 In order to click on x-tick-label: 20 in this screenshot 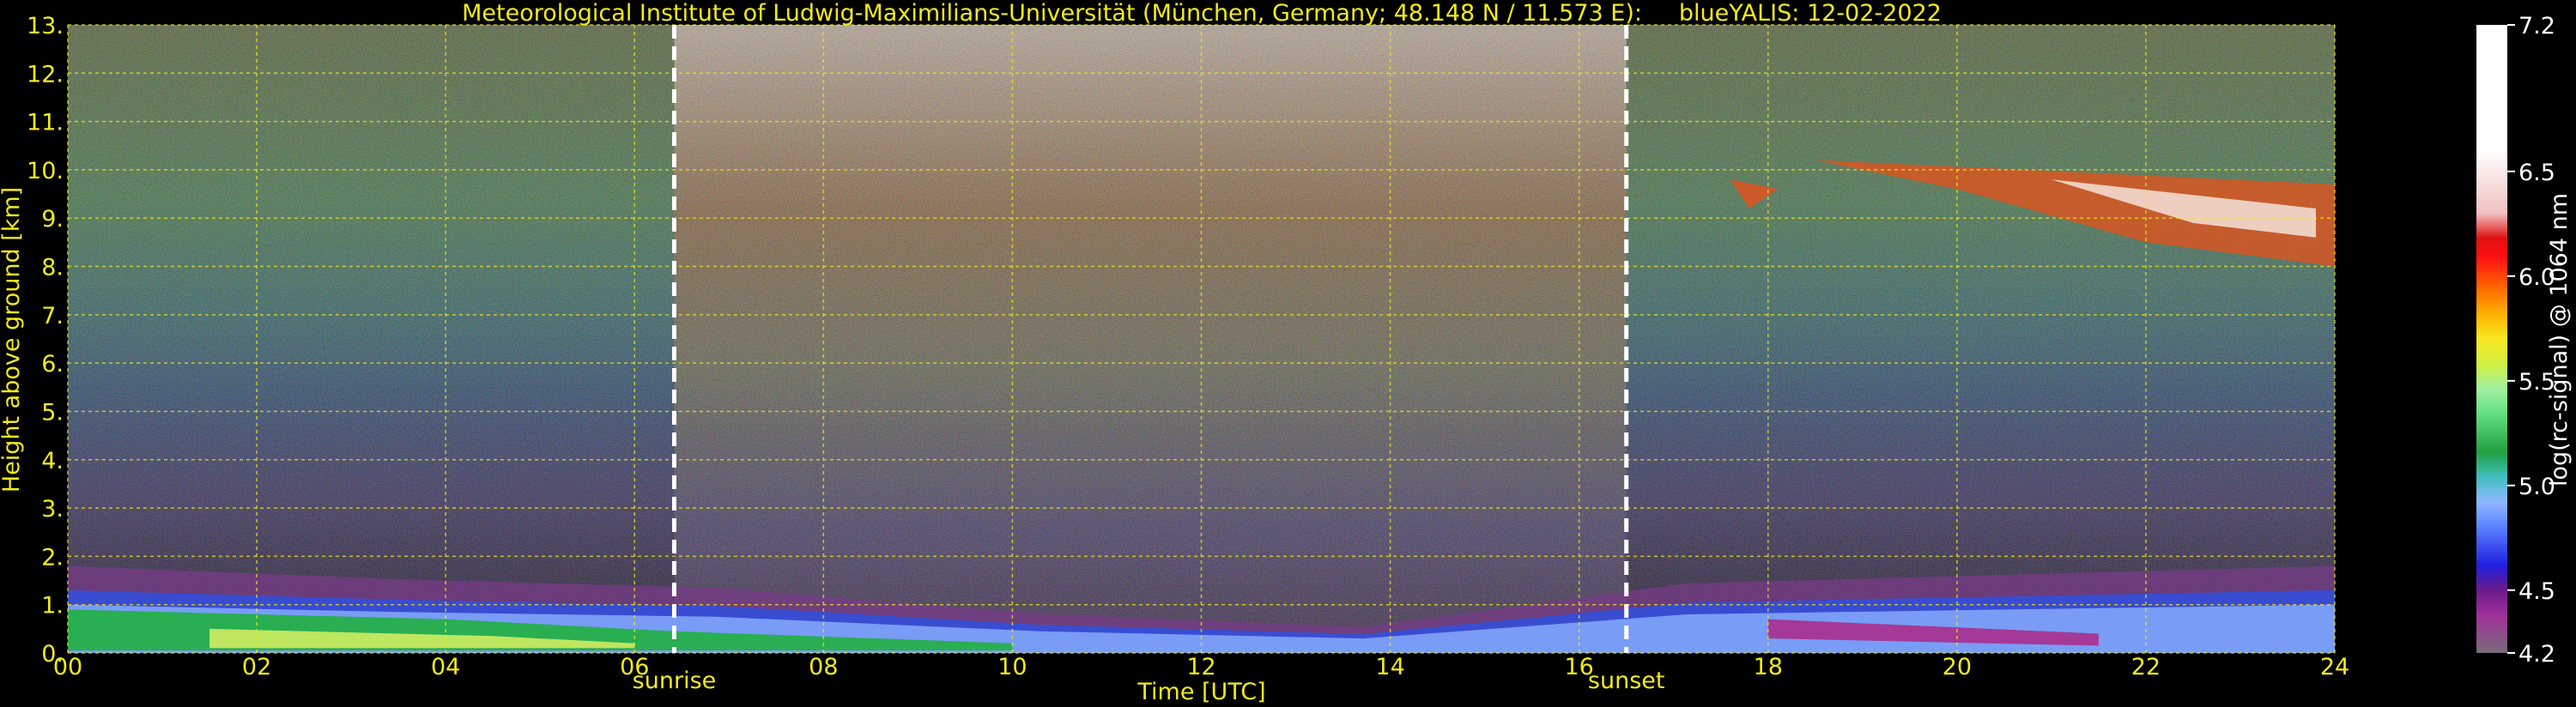, I will do `click(1957, 667)`.